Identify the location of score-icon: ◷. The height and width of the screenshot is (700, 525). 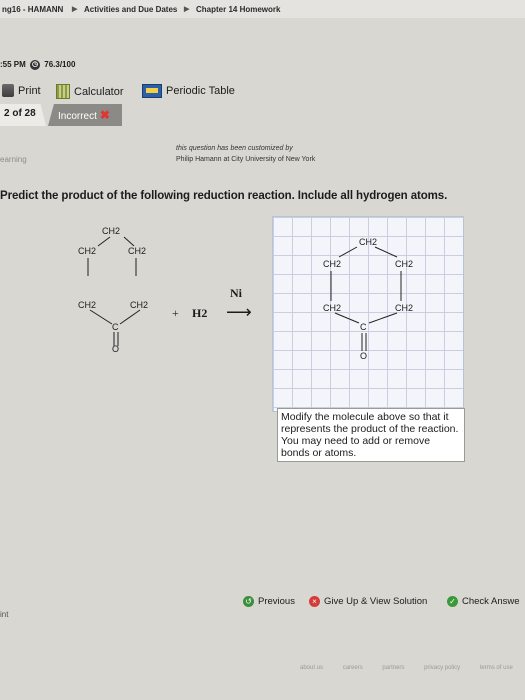
(35, 65).